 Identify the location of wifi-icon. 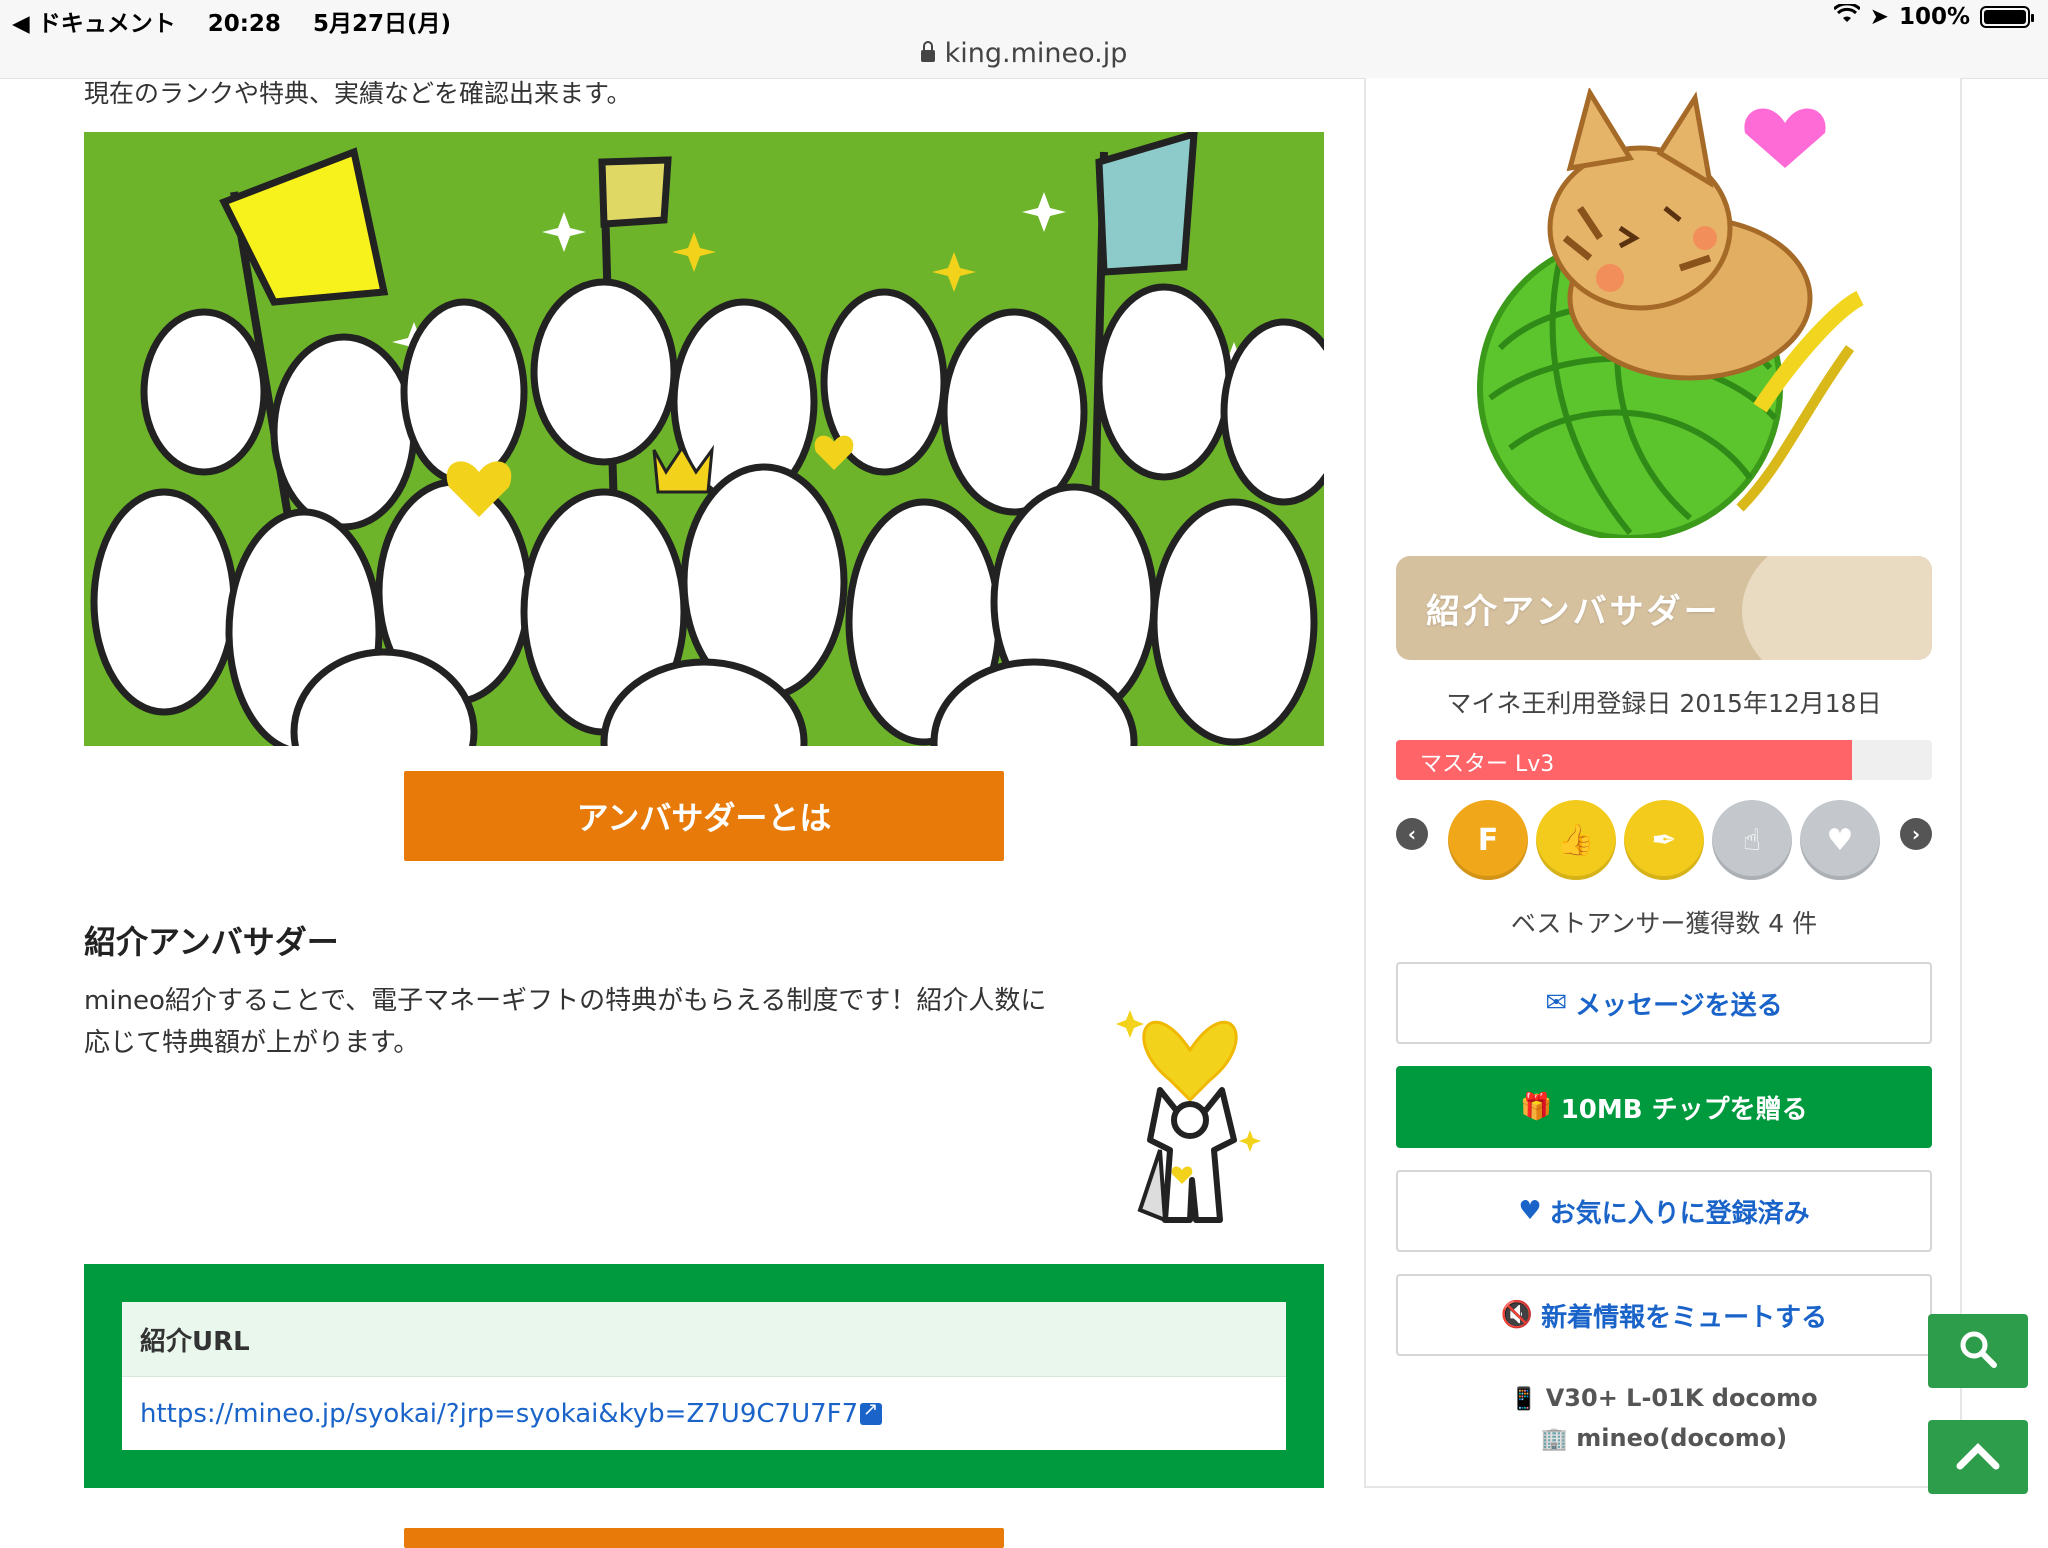
(1846, 16).